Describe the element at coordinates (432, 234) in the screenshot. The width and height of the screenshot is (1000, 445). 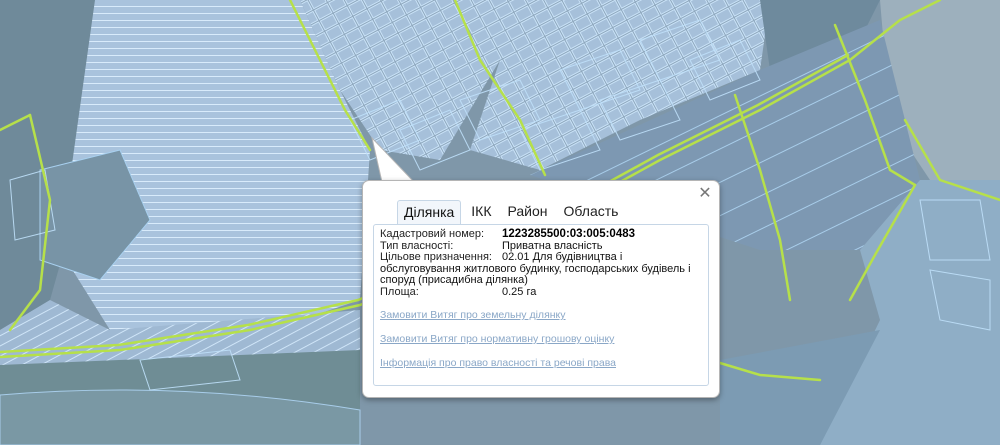
I see `cadastral-label: Кадастровий номер:` at that location.